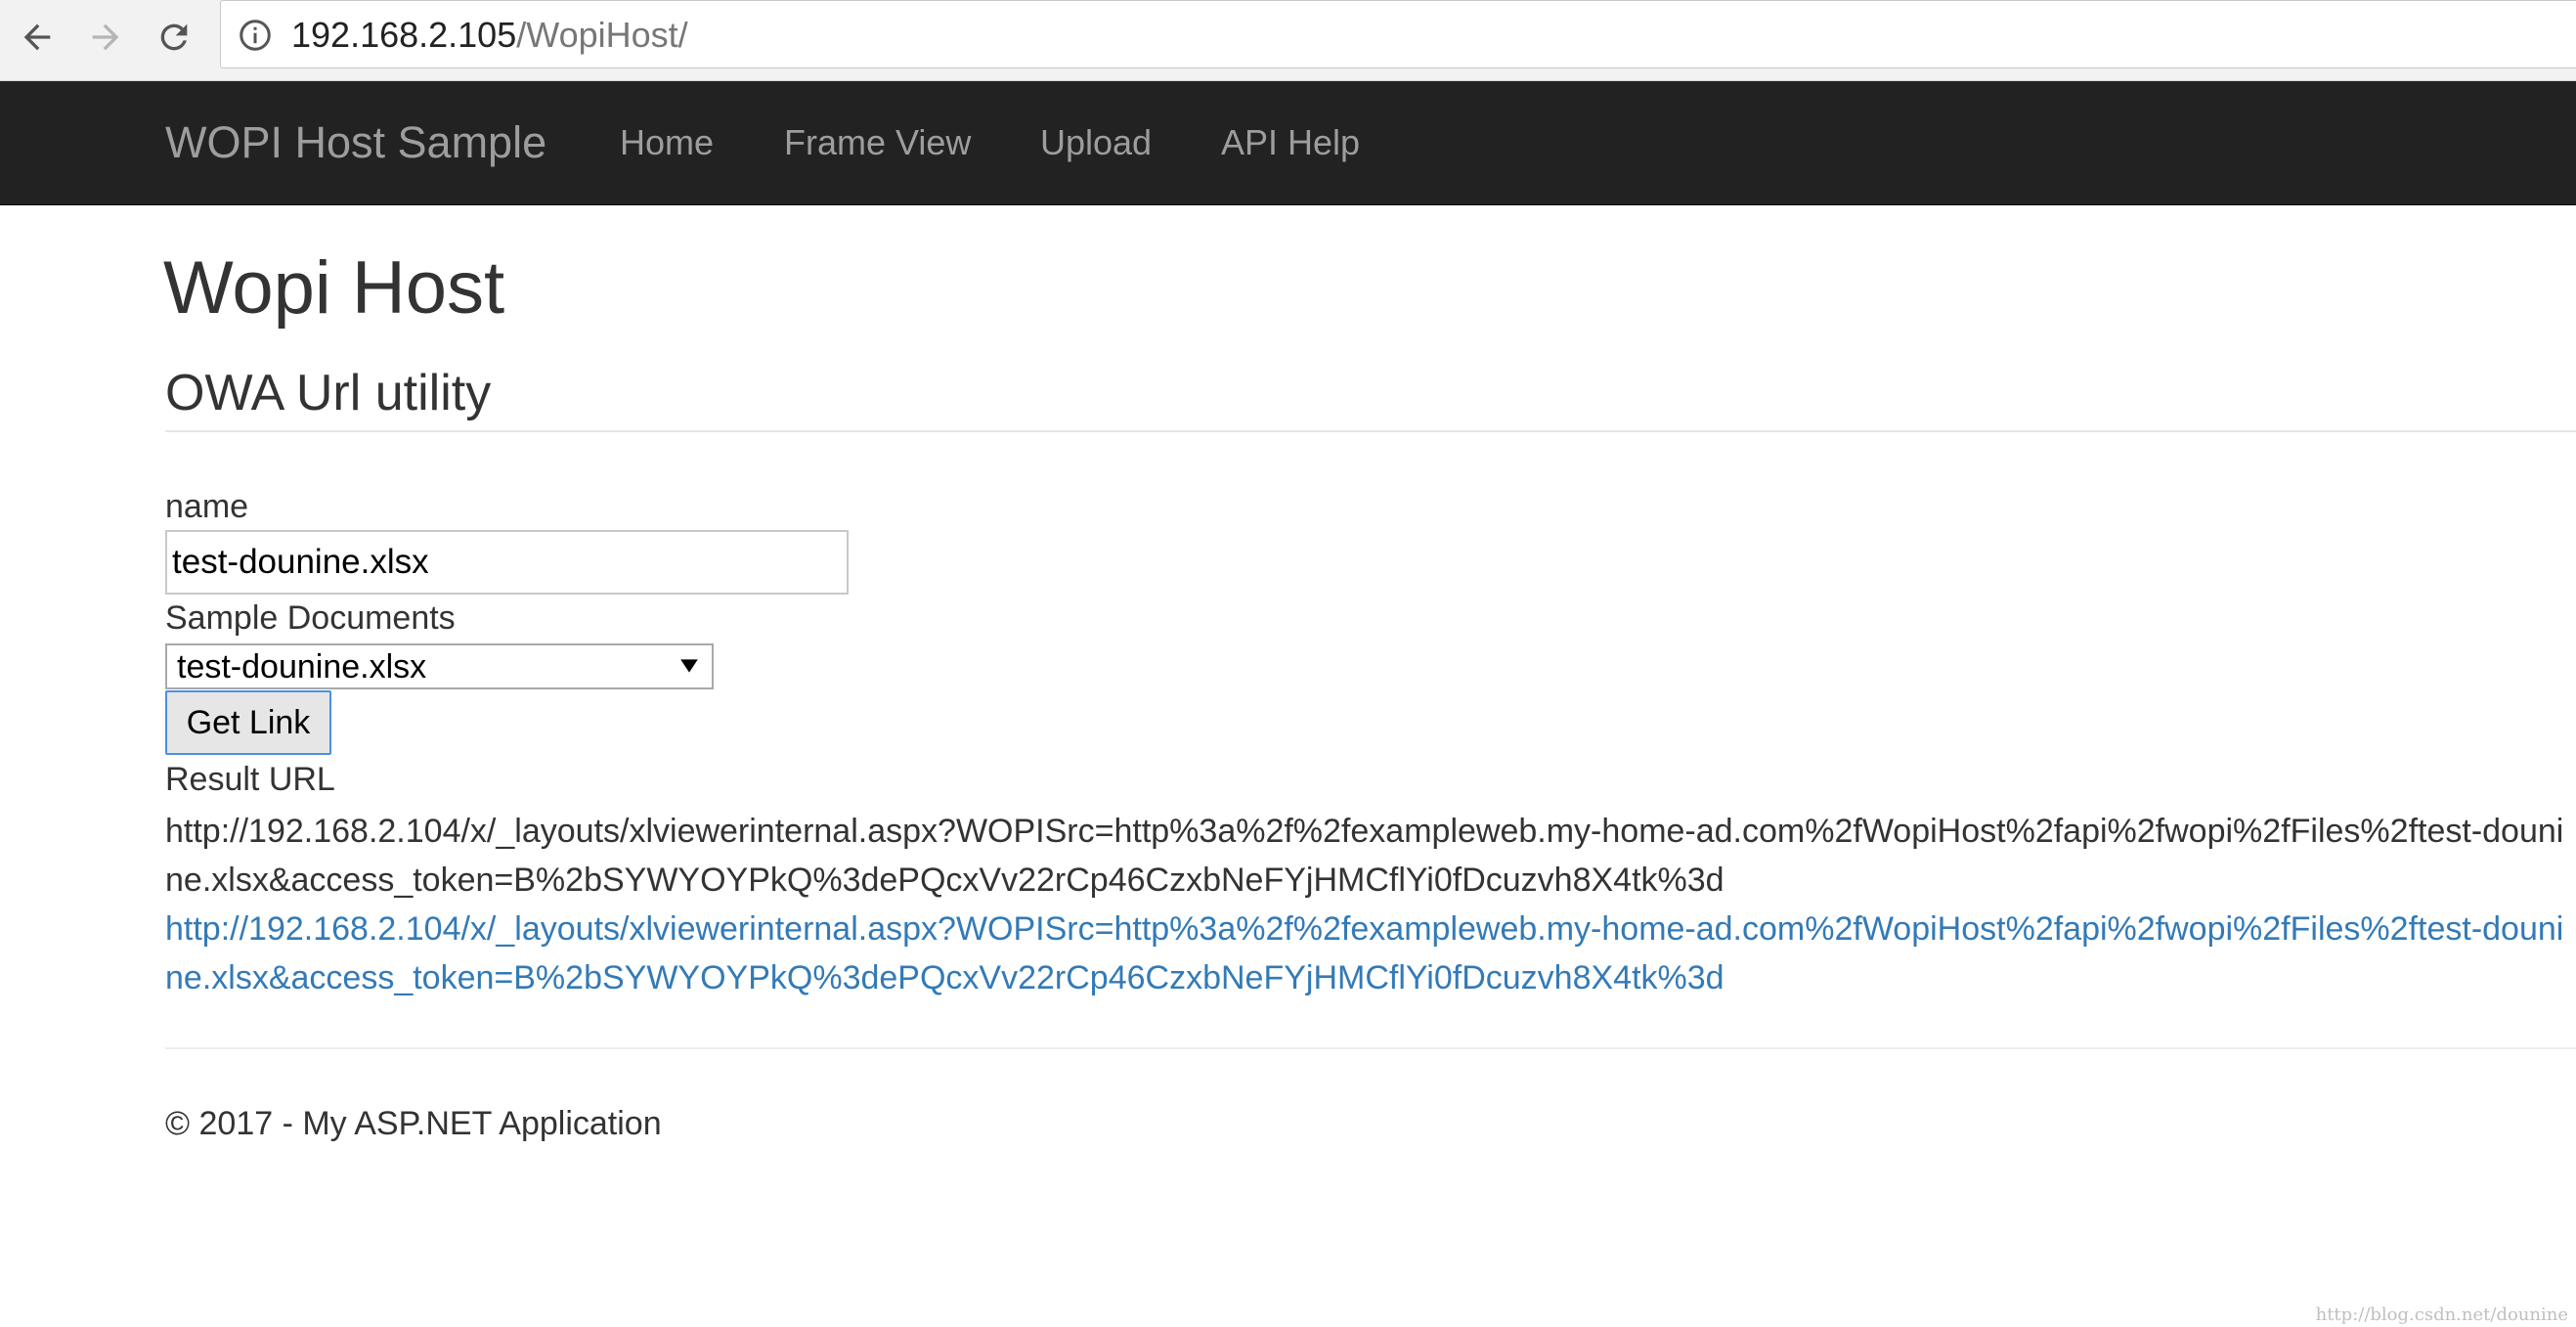 The image size is (2576, 1327). What do you see at coordinates (877, 142) in the screenshot?
I see `nav-link-frame-view: Frame View` at bounding box center [877, 142].